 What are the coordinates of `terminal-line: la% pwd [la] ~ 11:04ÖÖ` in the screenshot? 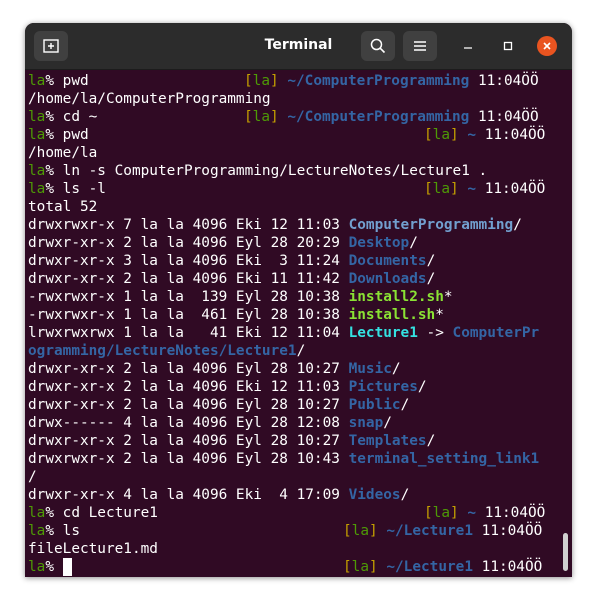 It's located at (287, 135).